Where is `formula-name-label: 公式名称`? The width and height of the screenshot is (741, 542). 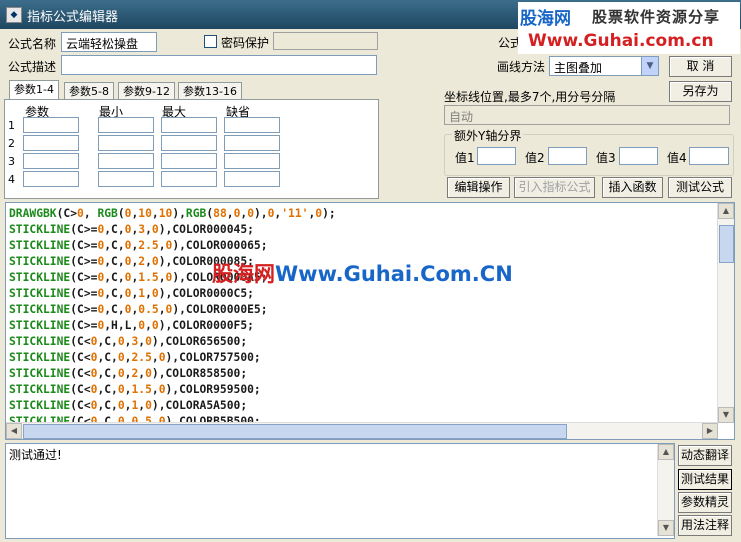
formula-name-label: 公式名称 is located at coordinates (32, 44).